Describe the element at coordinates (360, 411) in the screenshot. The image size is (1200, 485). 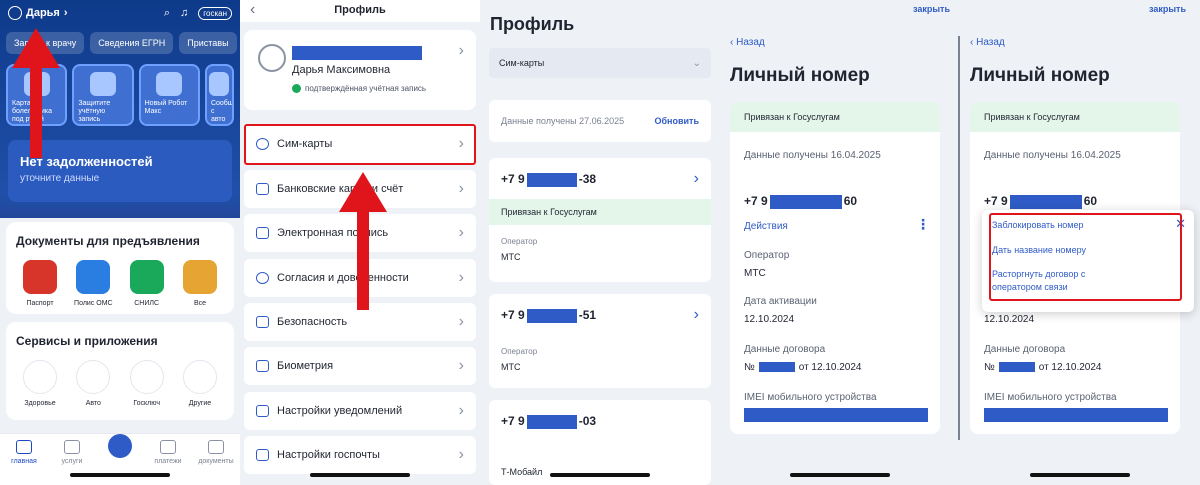
I see `menu-notifications: Настройки уведомлений ›` at that location.